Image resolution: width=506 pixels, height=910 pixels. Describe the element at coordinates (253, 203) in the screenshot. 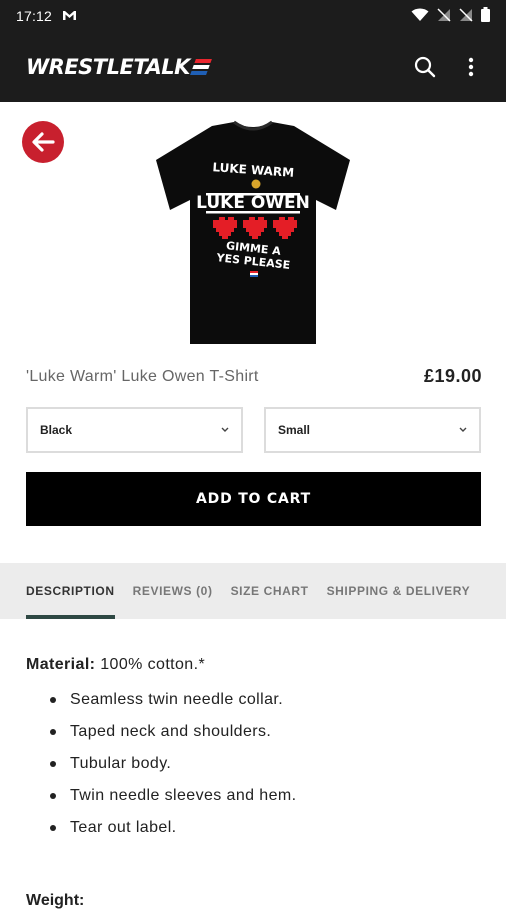

I see `shirt-line-2: LUKE OWEN` at that location.